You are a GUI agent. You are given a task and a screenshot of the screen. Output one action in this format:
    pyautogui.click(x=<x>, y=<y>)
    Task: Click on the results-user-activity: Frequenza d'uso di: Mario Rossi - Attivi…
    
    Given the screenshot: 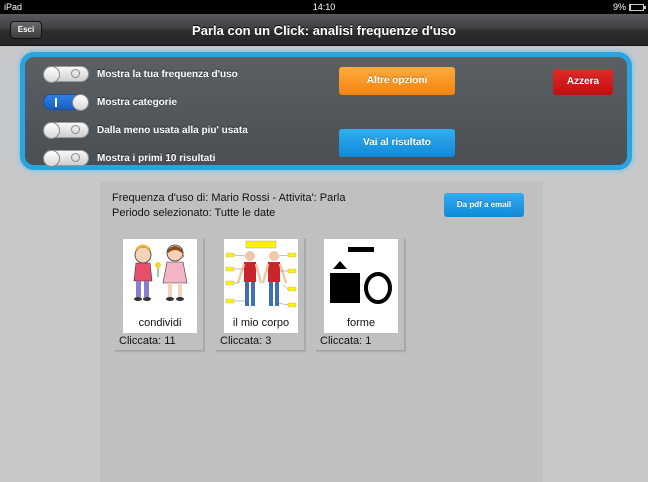 What is the action you would take?
    pyautogui.click(x=229, y=198)
    